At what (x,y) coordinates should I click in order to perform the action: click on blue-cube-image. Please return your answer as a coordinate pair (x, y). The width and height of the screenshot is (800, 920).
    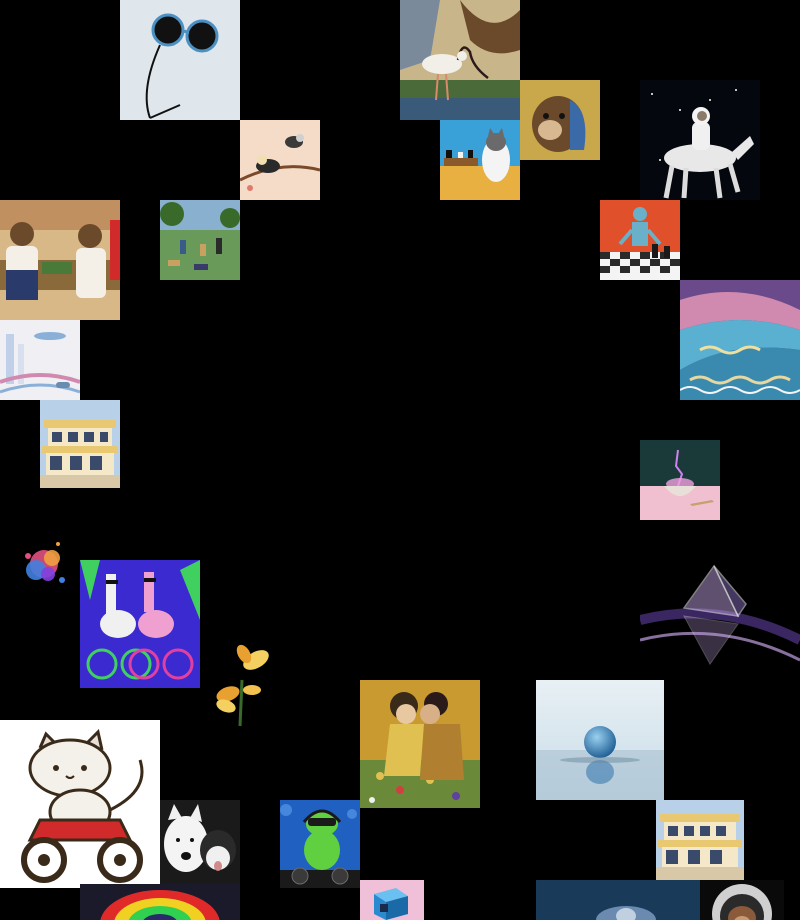
    Looking at the image, I should click on (392, 900).